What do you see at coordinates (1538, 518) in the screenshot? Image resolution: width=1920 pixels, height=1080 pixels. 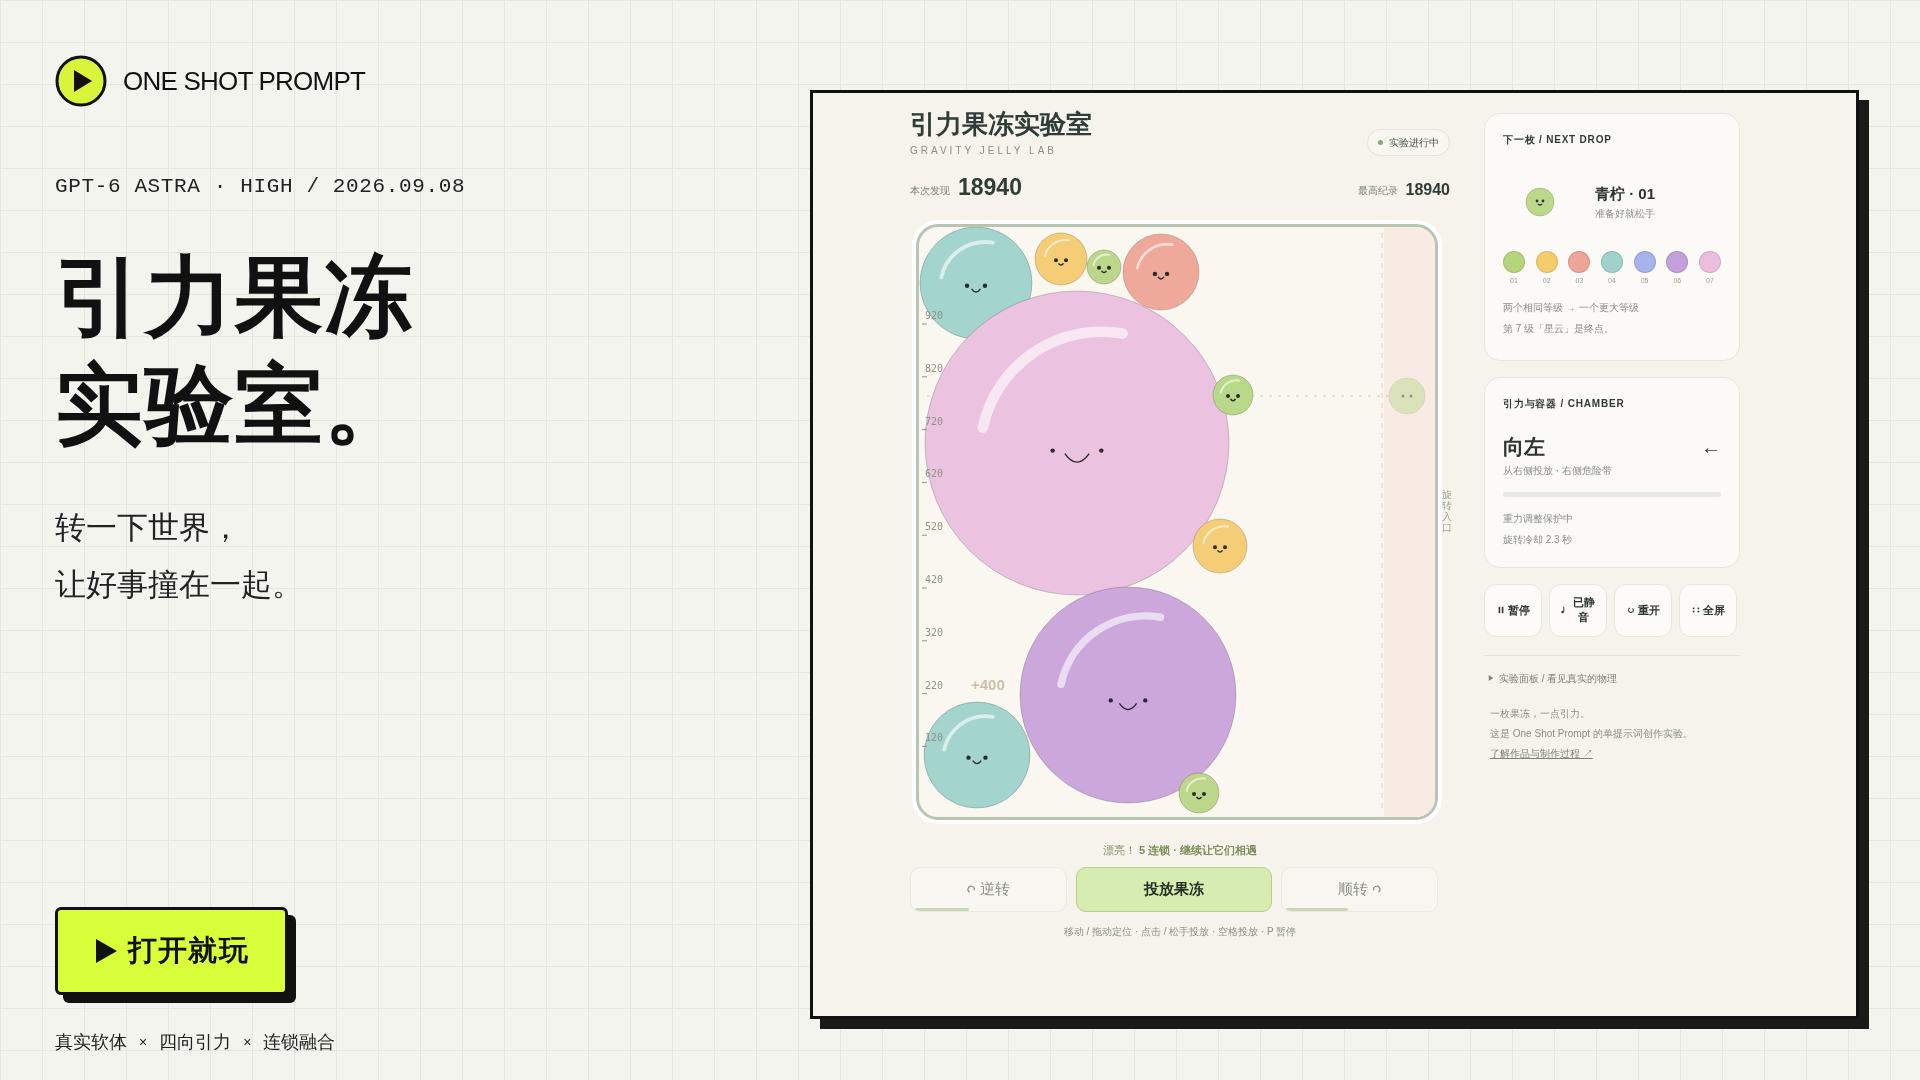 I see `chamber-note: 重力调整保护中` at bounding box center [1538, 518].